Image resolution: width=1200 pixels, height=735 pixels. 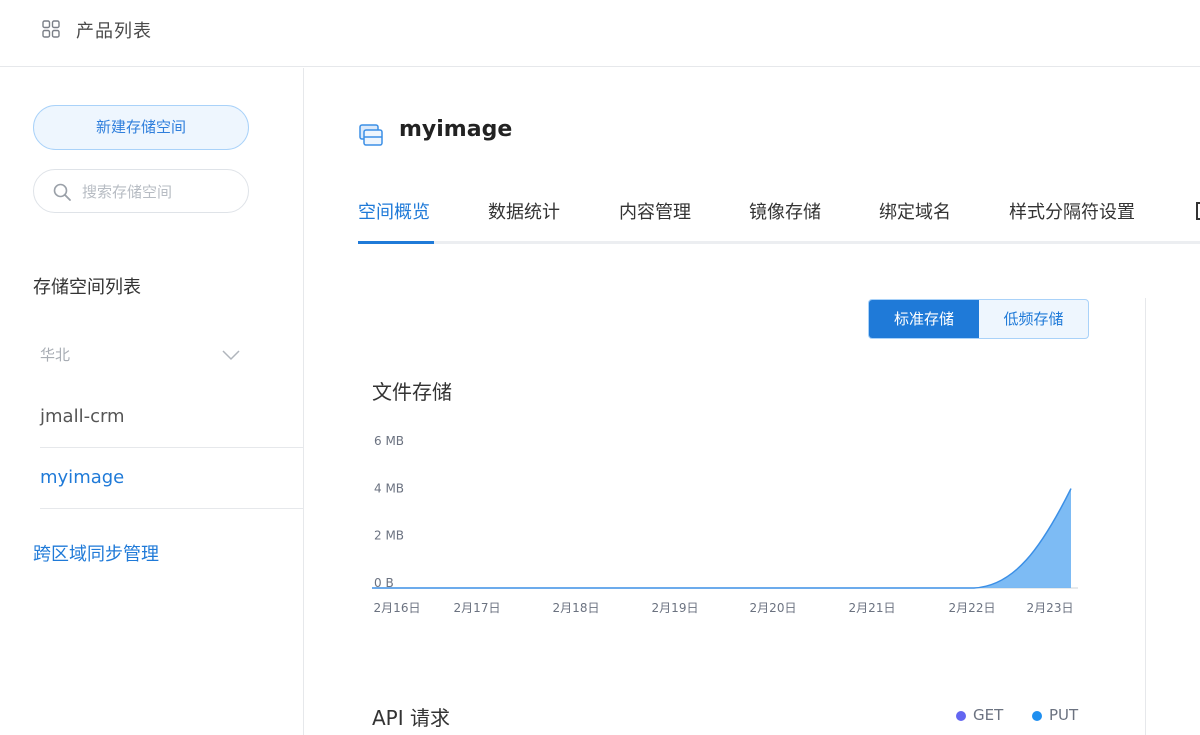 I want to click on bucket-search-input, so click(x=162, y=192).